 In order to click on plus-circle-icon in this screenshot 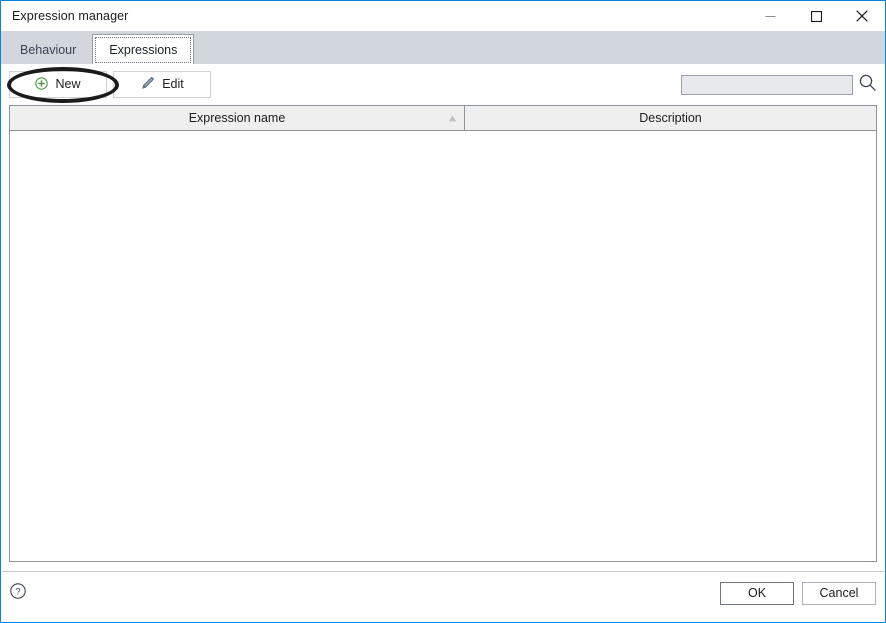, I will do `click(42, 84)`.